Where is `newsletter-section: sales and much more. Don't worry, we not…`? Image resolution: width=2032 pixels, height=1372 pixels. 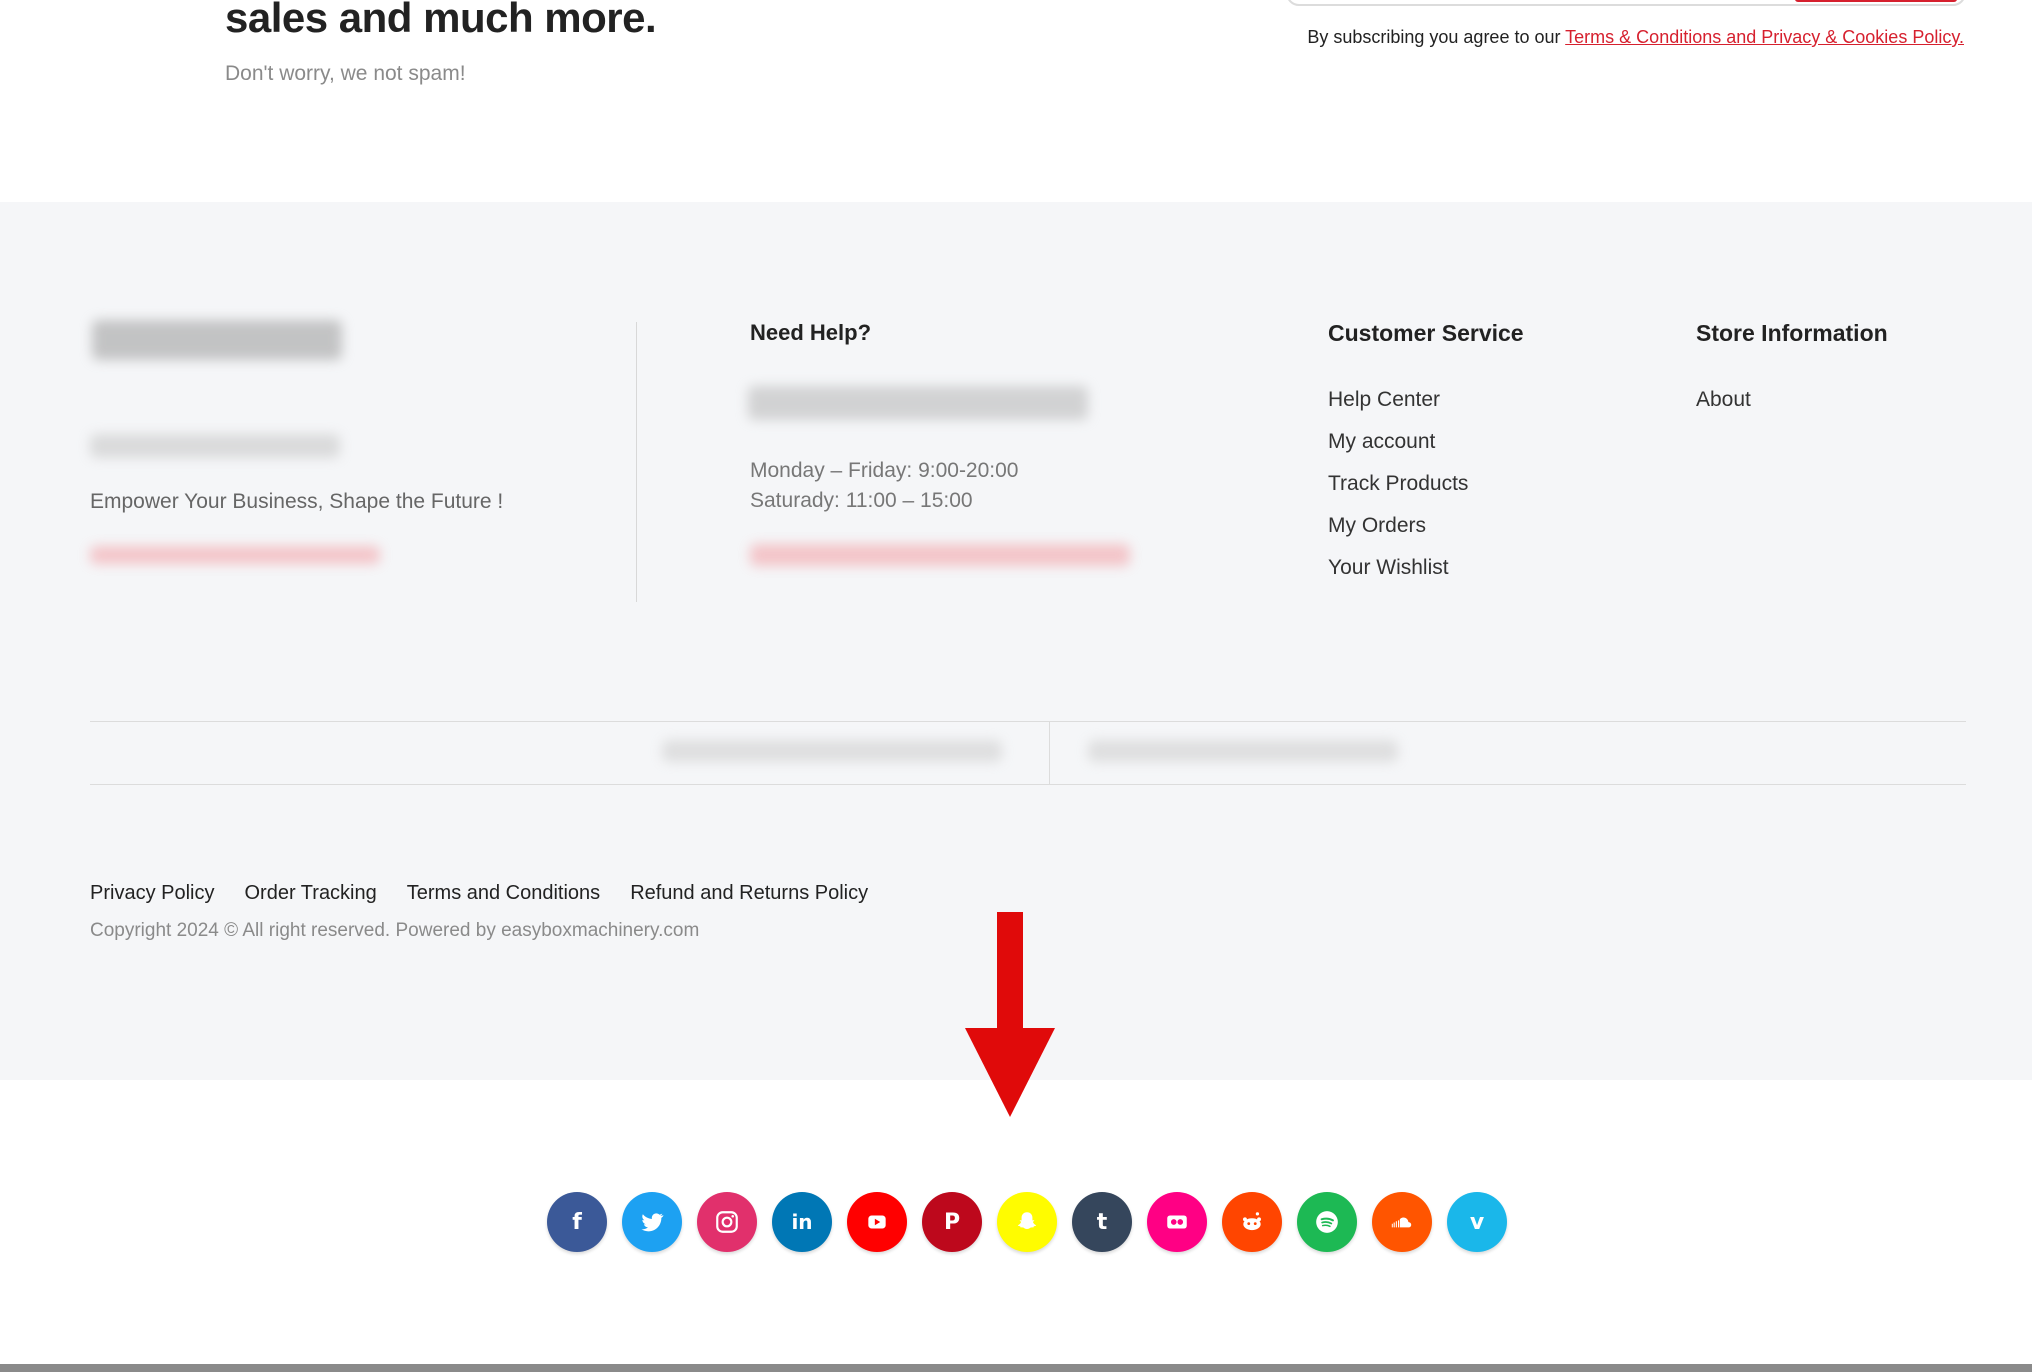
newsletter-section: sales and much more. Don't worry, we not… is located at coordinates (1016, 101).